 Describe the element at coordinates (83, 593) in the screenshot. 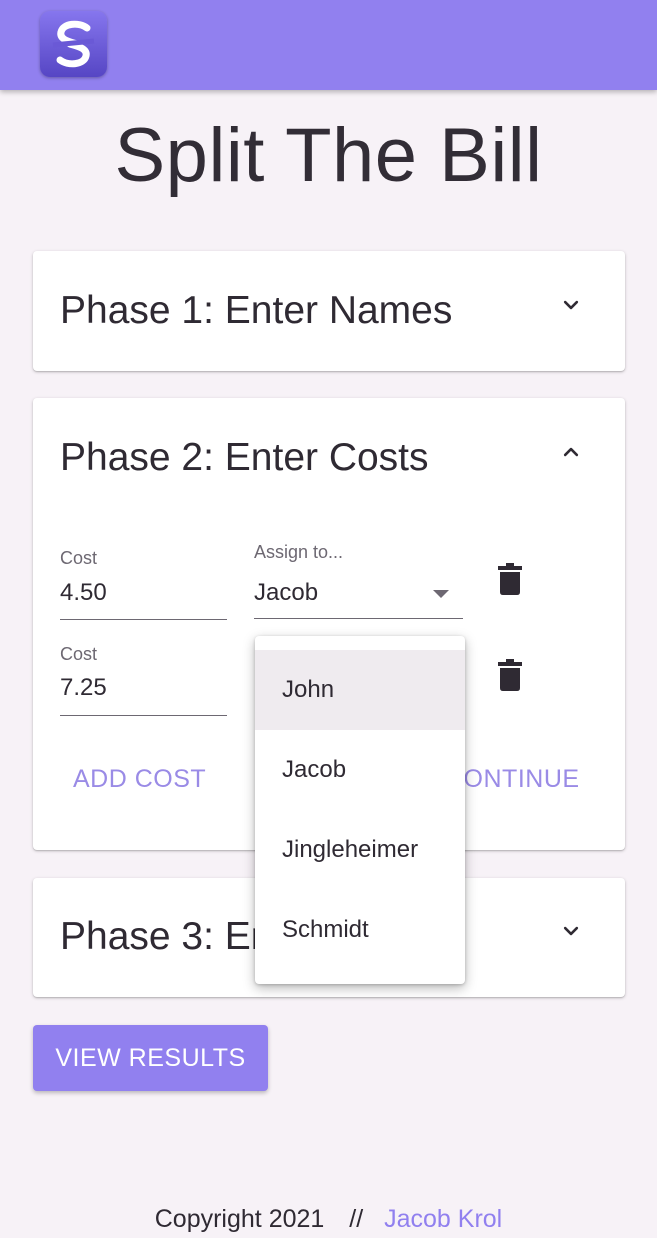

I see `cost-value: 4.50` at that location.